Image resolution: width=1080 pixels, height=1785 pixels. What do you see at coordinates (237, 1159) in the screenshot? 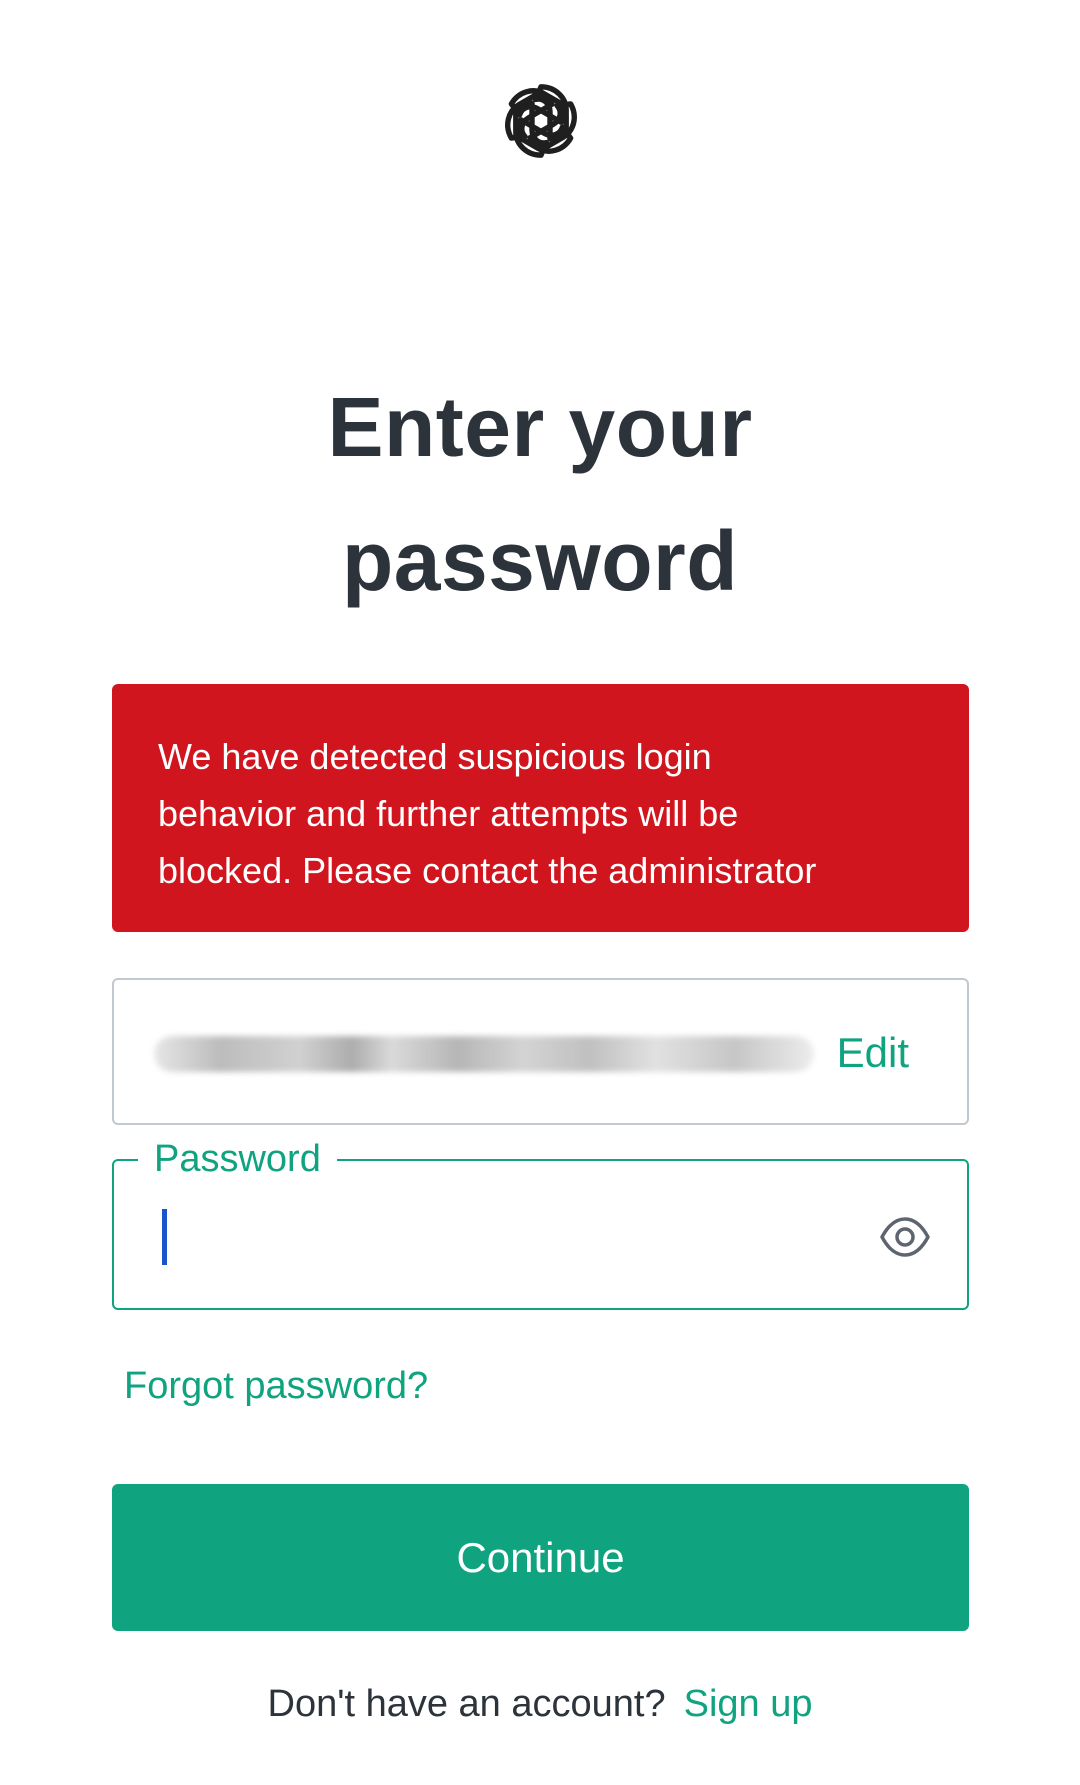
I see `password-label: Password` at bounding box center [237, 1159].